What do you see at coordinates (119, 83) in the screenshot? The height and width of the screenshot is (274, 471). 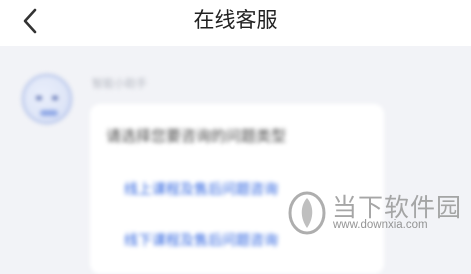 I see `sender-name: 智能小助手` at bounding box center [119, 83].